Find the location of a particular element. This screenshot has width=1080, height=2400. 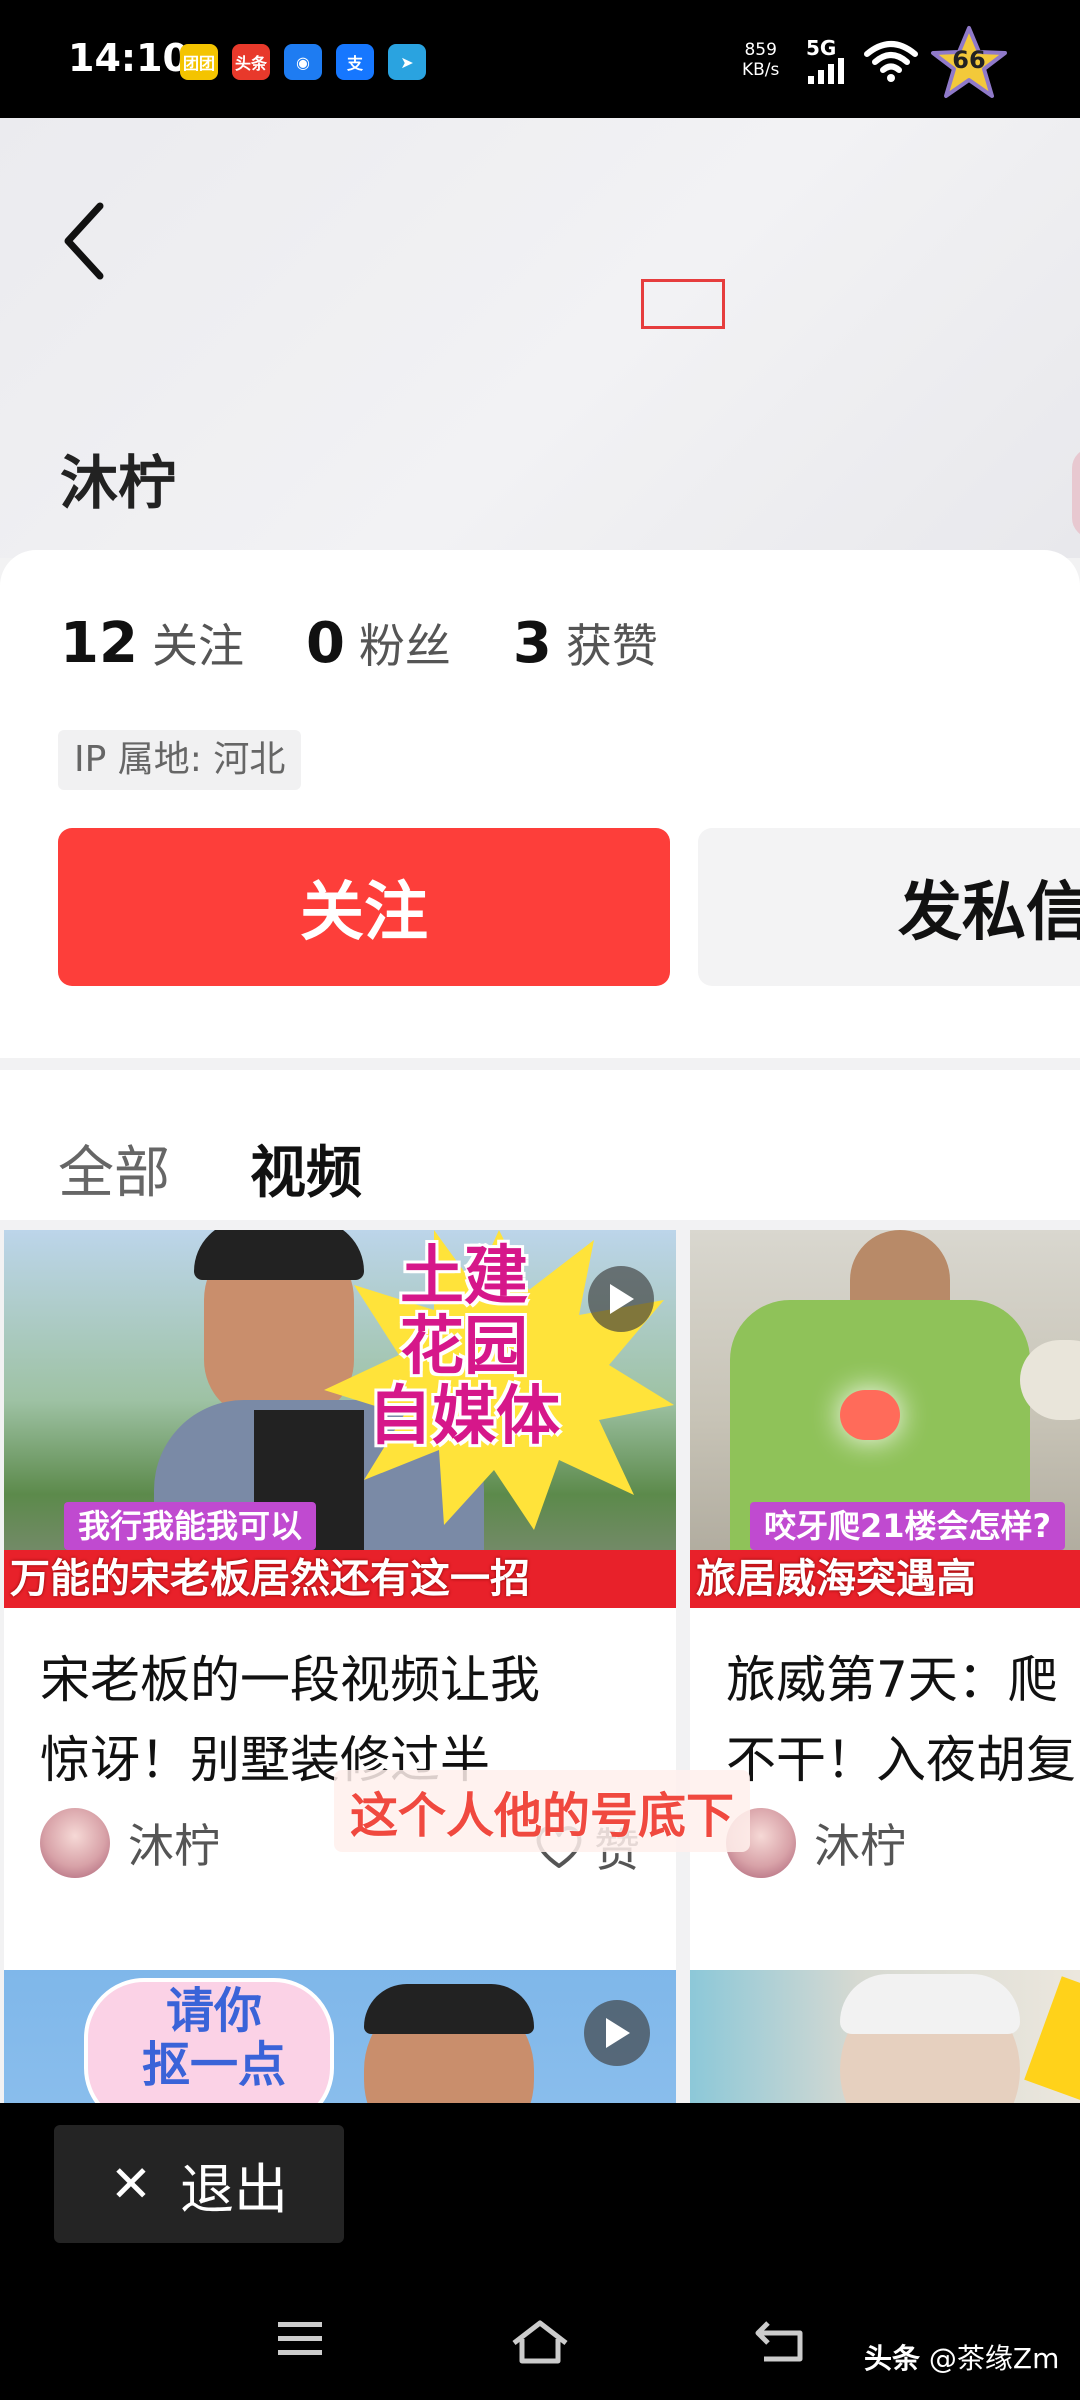

network-type: 5G is located at coordinates (821, 48).